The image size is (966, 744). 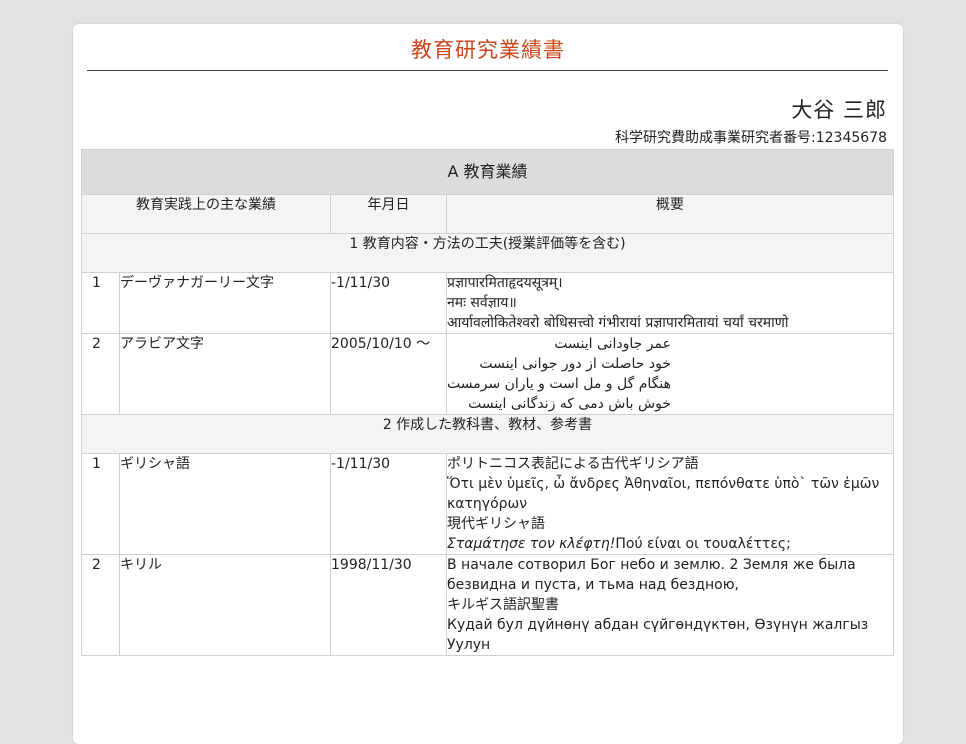 What do you see at coordinates (206, 214) in the screenshot?
I see `column-header-achievement: 教育実践上の主な業績` at bounding box center [206, 214].